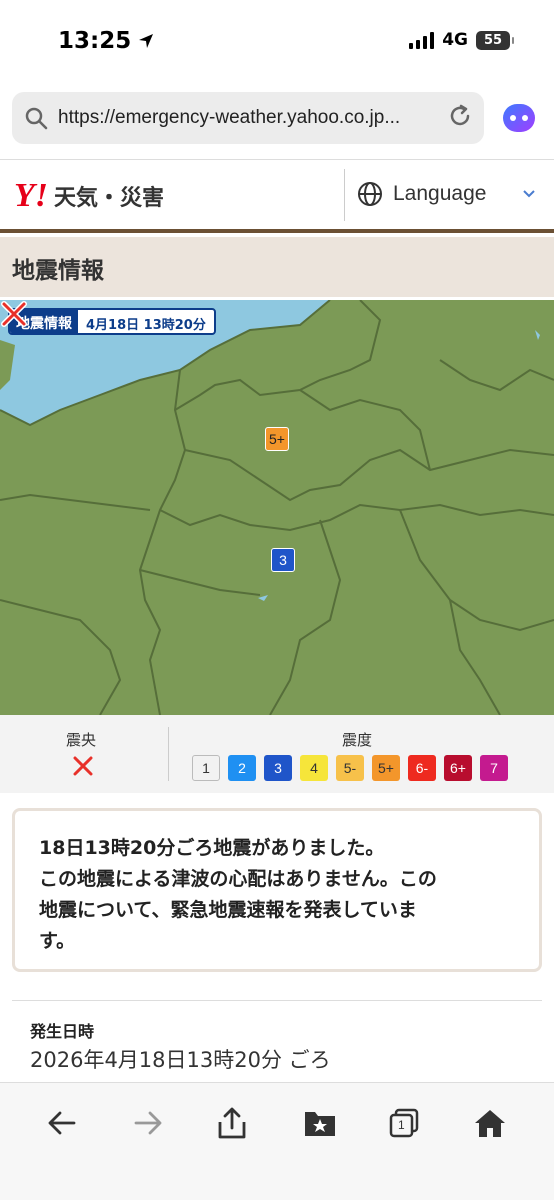 Image resolution: width=554 pixels, height=1200 pixels. What do you see at coordinates (422, 768) in the screenshot?
I see `intensity-scale-item: 6-` at bounding box center [422, 768].